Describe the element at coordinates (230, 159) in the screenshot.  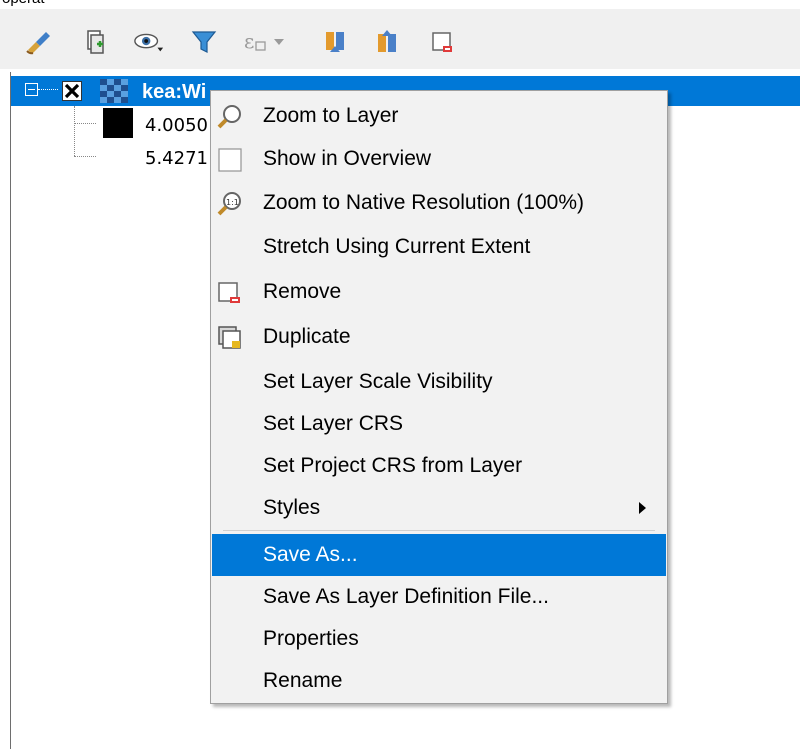
I see `checkbox-icon` at that location.